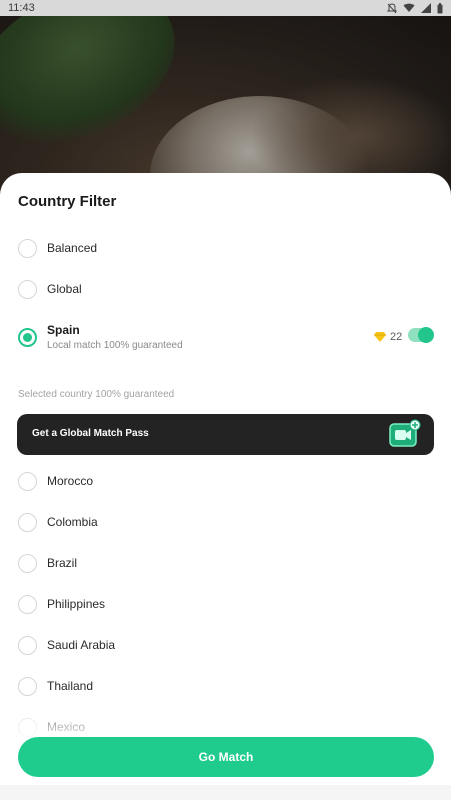 The width and height of the screenshot is (451, 800). I want to click on status-icons, so click(415, 8).